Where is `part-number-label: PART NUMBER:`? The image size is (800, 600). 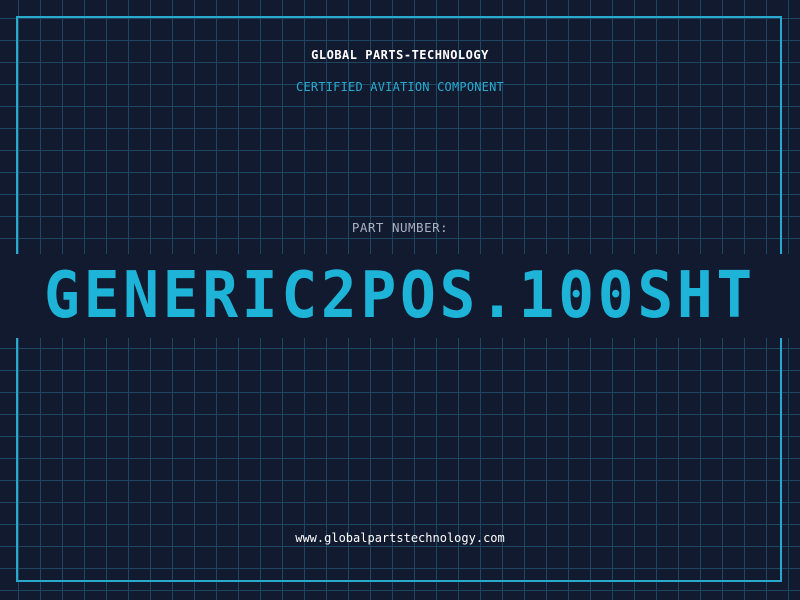
part-number-label: PART NUMBER: is located at coordinates (400, 227).